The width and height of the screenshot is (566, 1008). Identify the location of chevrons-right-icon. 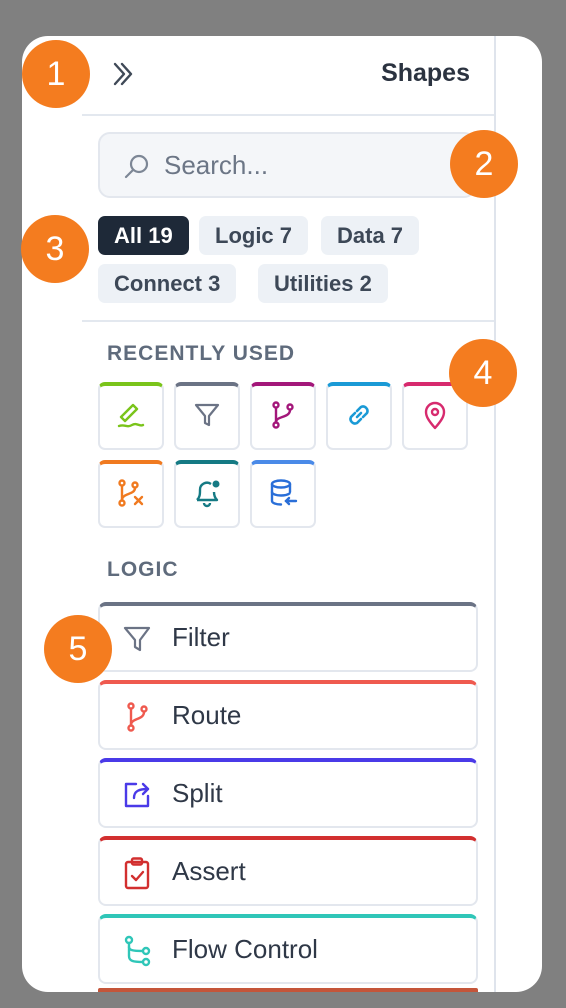
(123, 74).